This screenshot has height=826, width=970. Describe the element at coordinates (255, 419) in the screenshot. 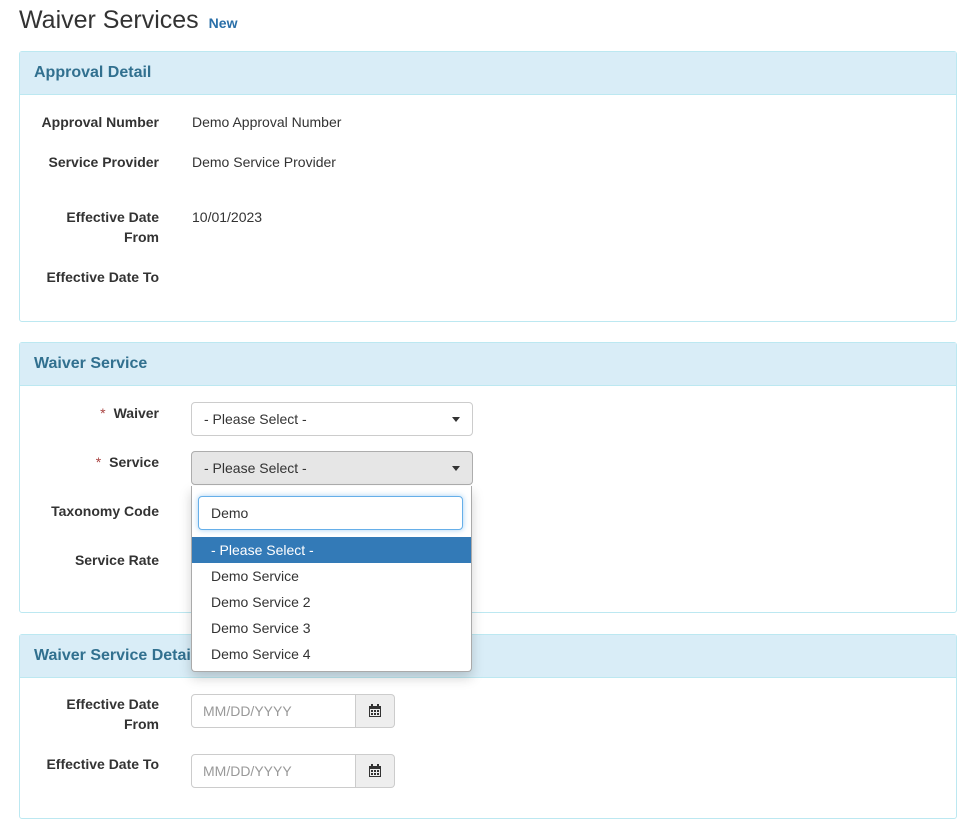

I see `waiver-select-value: - Please Select -` at that location.